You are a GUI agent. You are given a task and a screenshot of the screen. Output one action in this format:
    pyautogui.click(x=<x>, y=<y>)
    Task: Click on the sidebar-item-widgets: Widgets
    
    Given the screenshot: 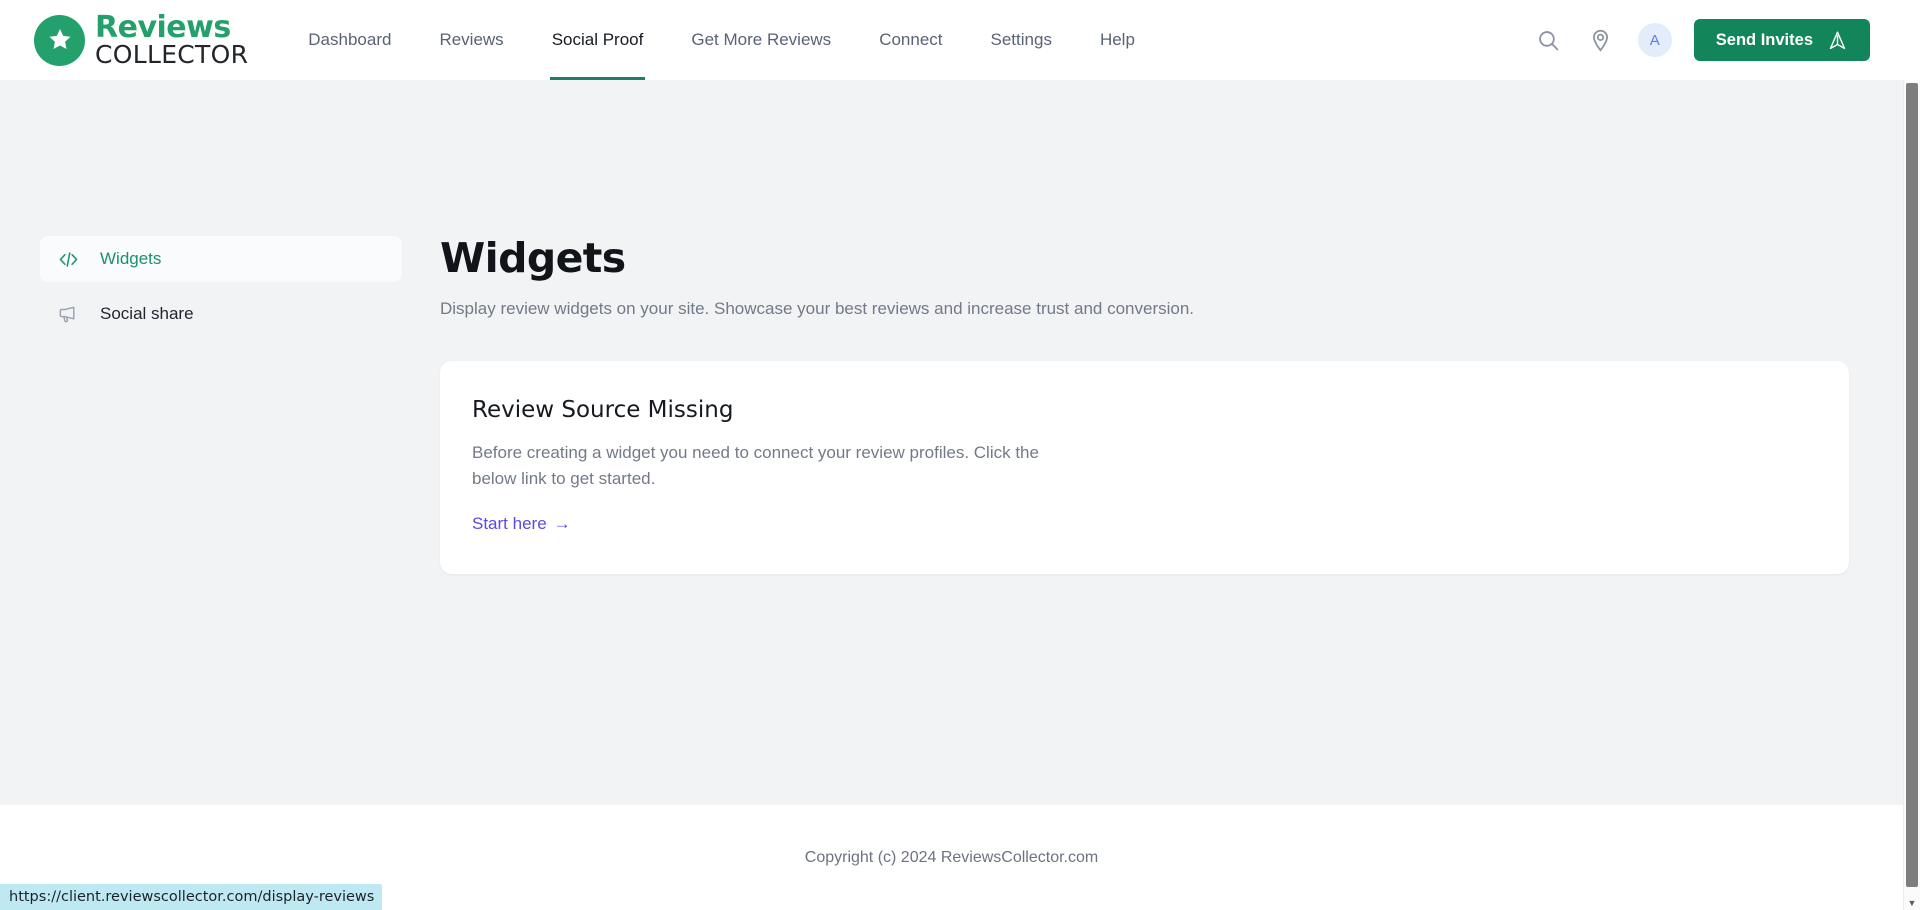 What is the action you would take?
    pyautogui.click(x=221, y=259)
    